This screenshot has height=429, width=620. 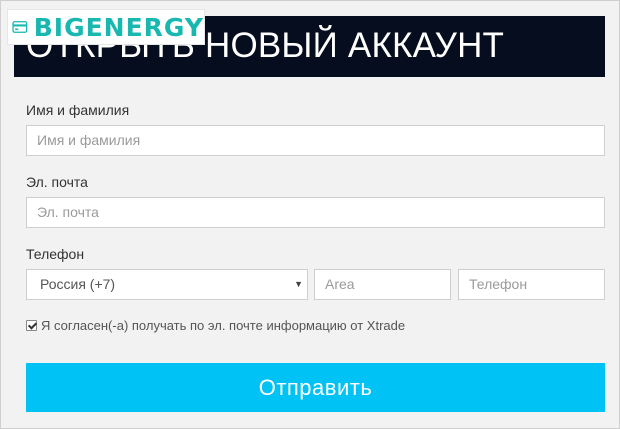 What do you see at coordinates (315, 140) in the screenshot?
I see `name-field: Имя и фамилия` at bounding box center [315, 140].